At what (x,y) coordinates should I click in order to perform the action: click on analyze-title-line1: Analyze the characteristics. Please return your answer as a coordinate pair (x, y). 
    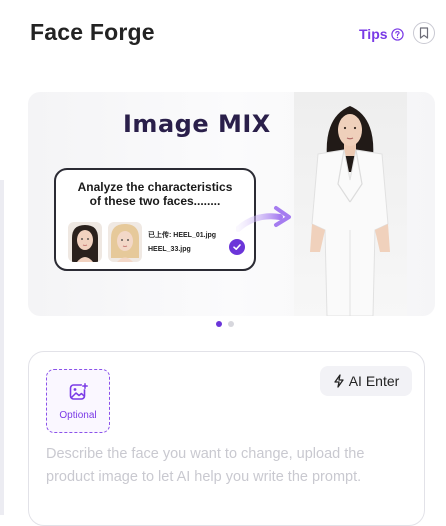
    Looking at the image, I should click on (155, 187).